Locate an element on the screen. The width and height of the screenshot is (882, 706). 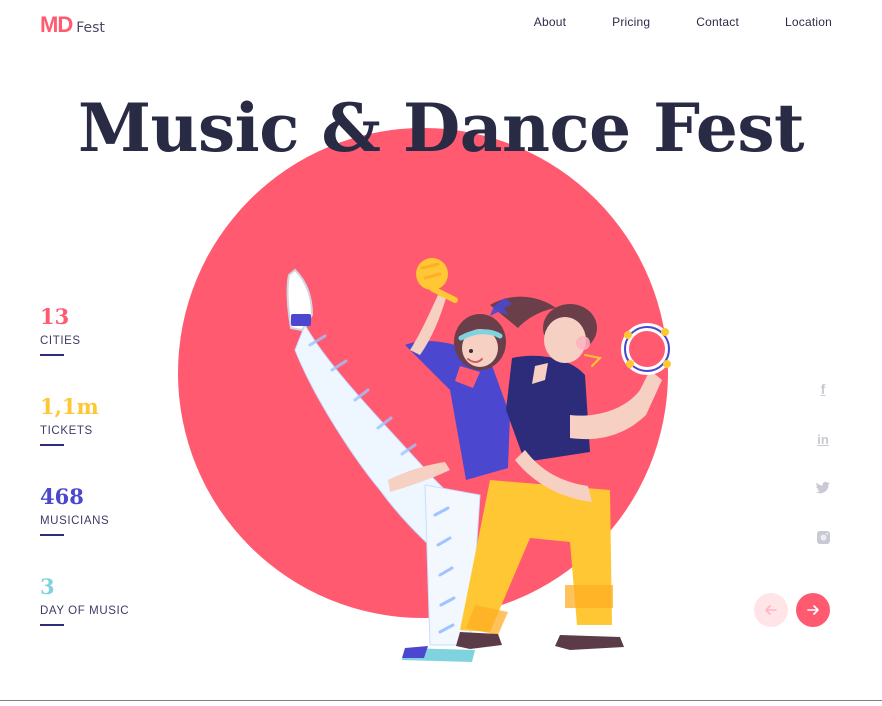
linkedin-icon: in is located at coordinates (823, 439).